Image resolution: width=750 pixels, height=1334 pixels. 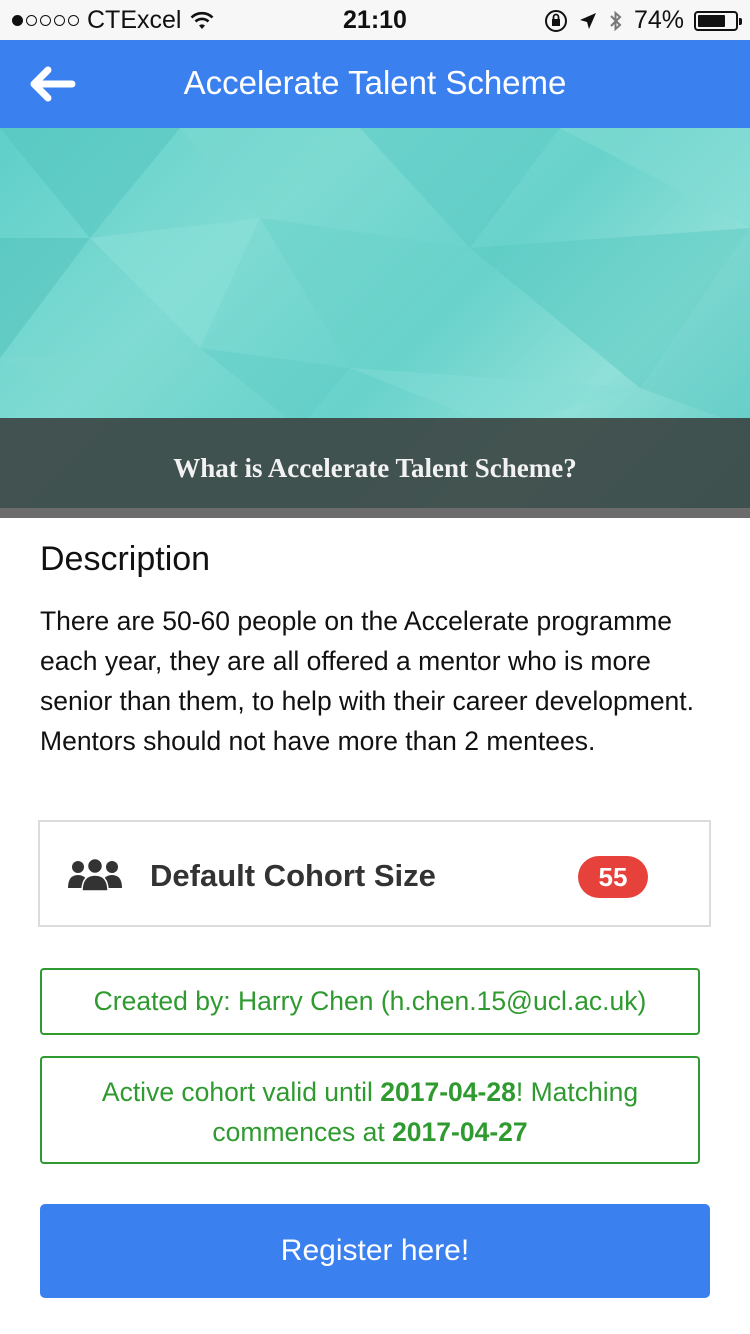 I want to click on nav-title: Accelerate Talent Scheme, so click(x=375, y=82).